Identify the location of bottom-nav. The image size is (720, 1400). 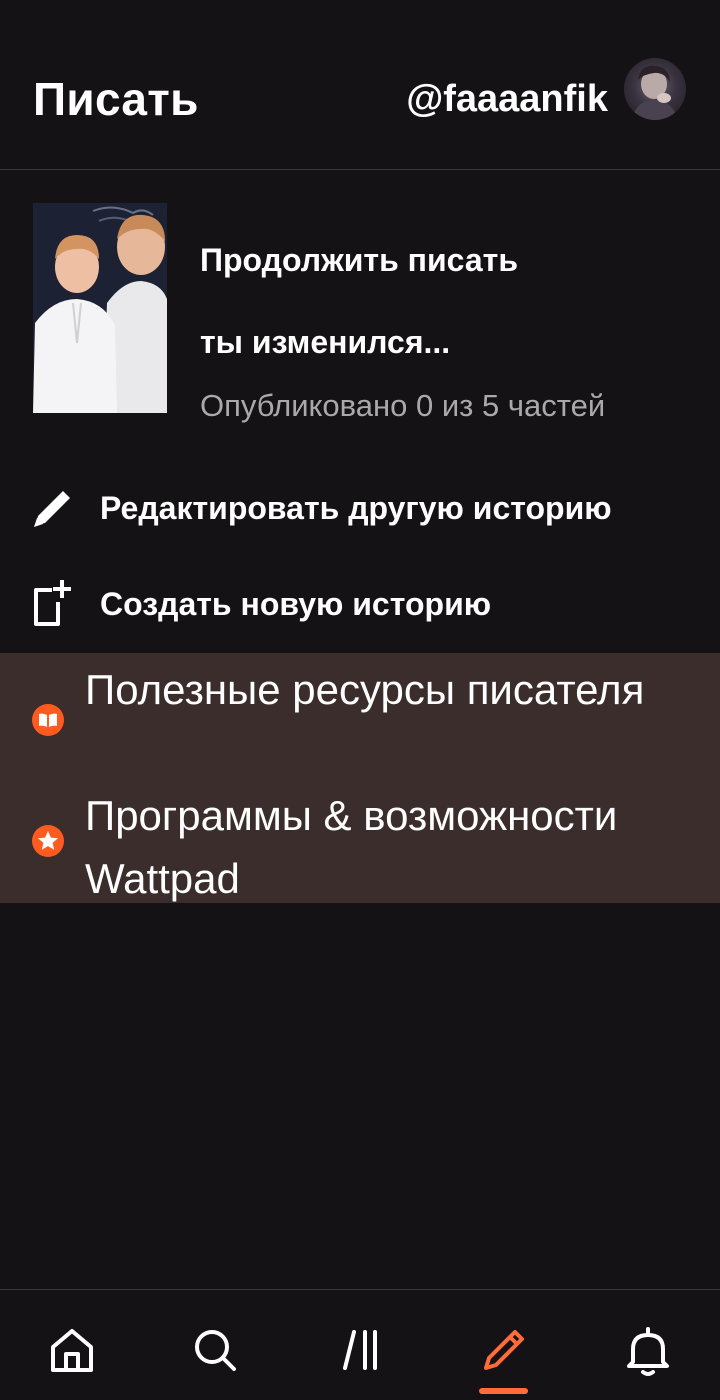
(360, 1344).